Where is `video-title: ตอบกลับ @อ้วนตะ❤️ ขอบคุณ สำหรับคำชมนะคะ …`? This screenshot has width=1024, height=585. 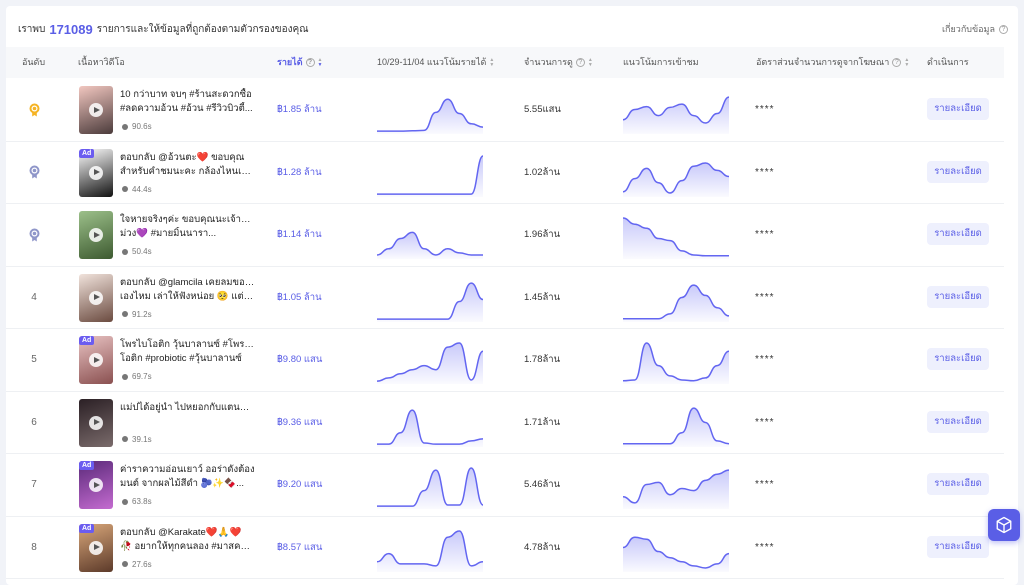 video-title: ตอบกลับ @อ้วนตะ❤️ ขอบคุณ สำหรับคำชมนะคะ … is located at coordinates (187, 165).